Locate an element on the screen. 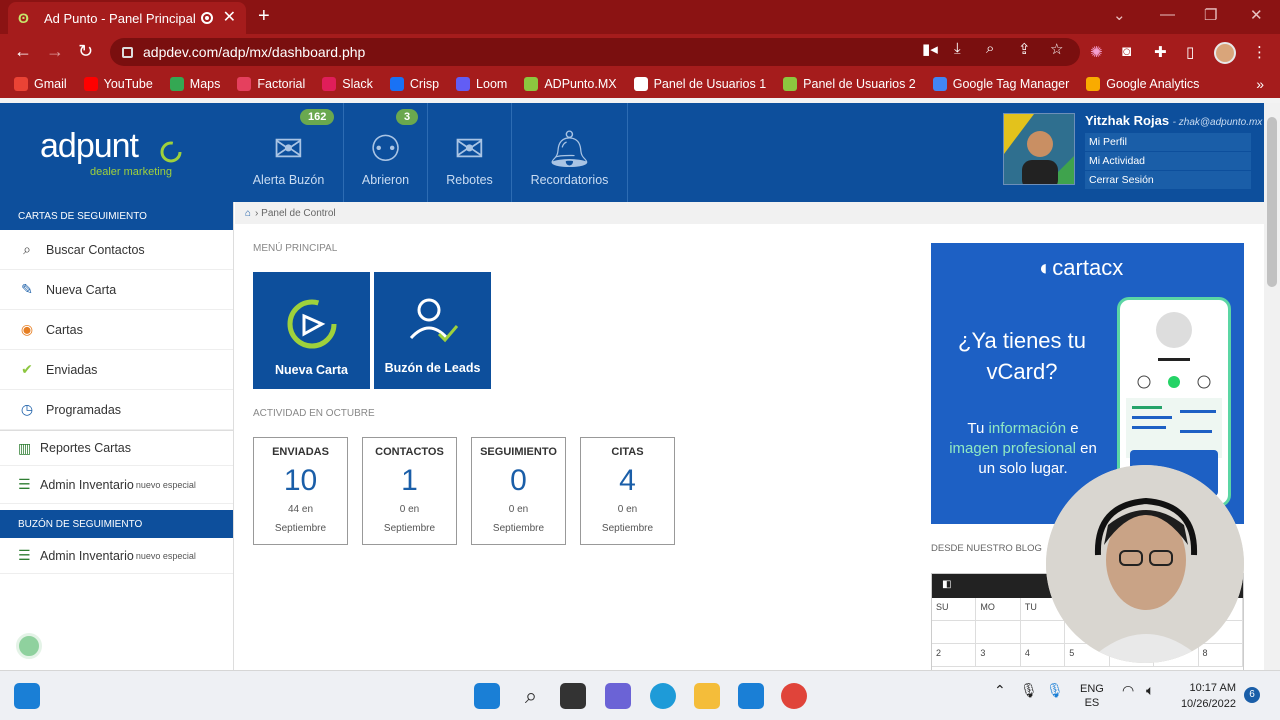  bookmark-item: Slack is located at coordinates (347, 84).